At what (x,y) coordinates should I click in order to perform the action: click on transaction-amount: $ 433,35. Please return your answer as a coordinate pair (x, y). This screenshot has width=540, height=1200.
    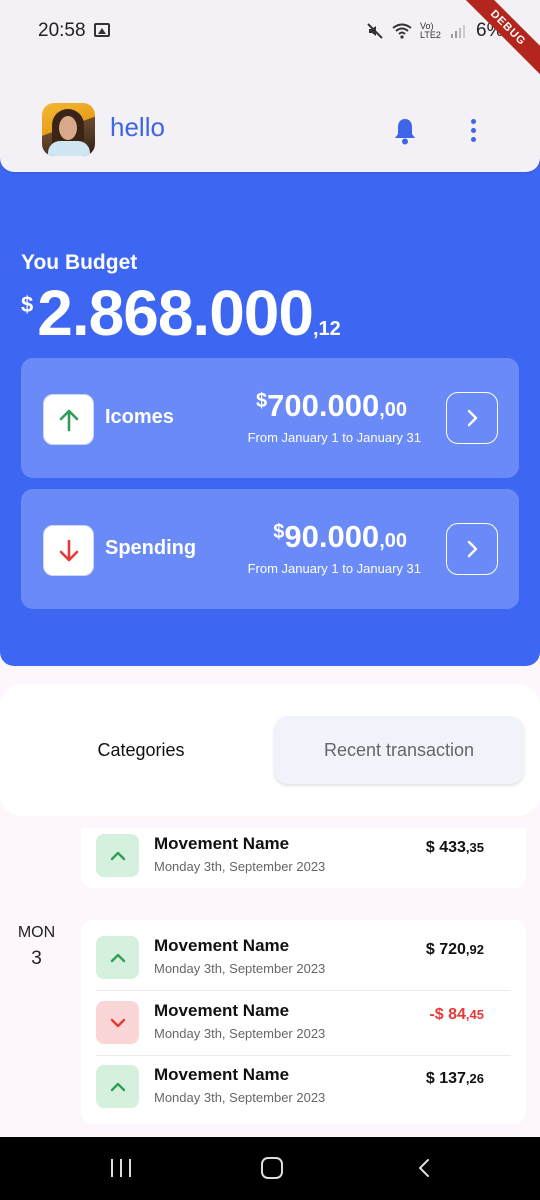
    Looking at the image, I should click on (455, 848).